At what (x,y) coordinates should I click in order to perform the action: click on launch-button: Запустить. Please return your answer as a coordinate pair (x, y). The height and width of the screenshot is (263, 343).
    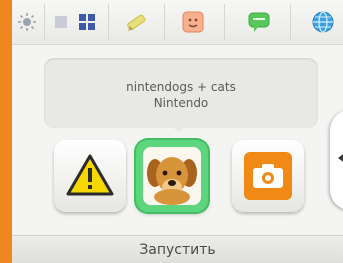
    Looking at the image, I should click on (177, 249).